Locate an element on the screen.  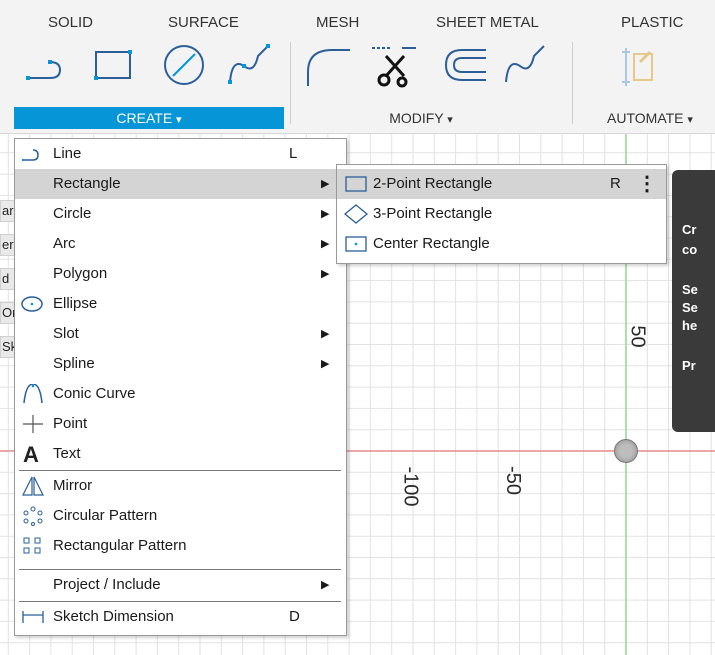
origin-point is located at coordinates (626, 451).